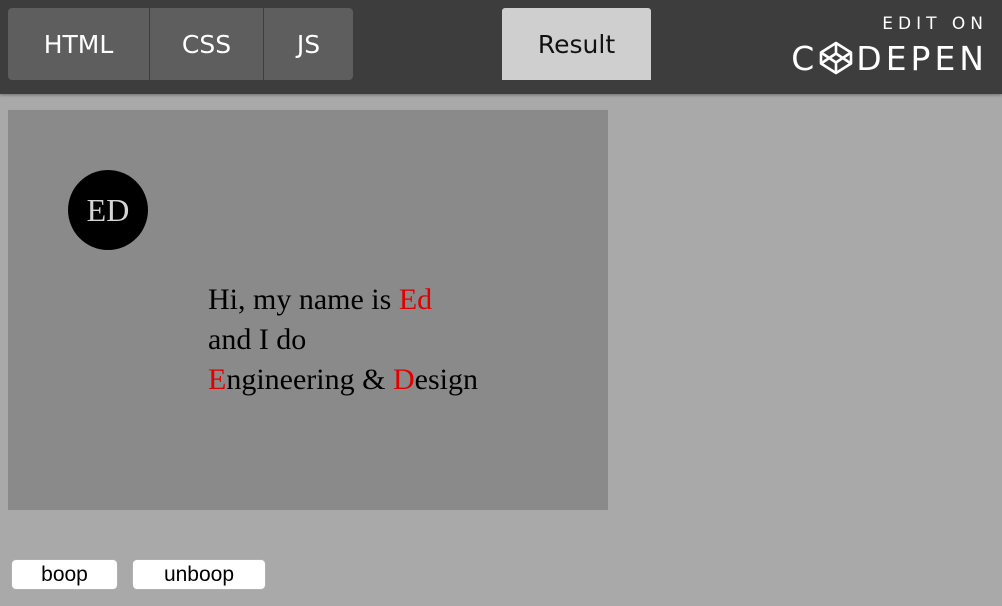  I want to click on intro-highlight-e: E, so click(217, 379).